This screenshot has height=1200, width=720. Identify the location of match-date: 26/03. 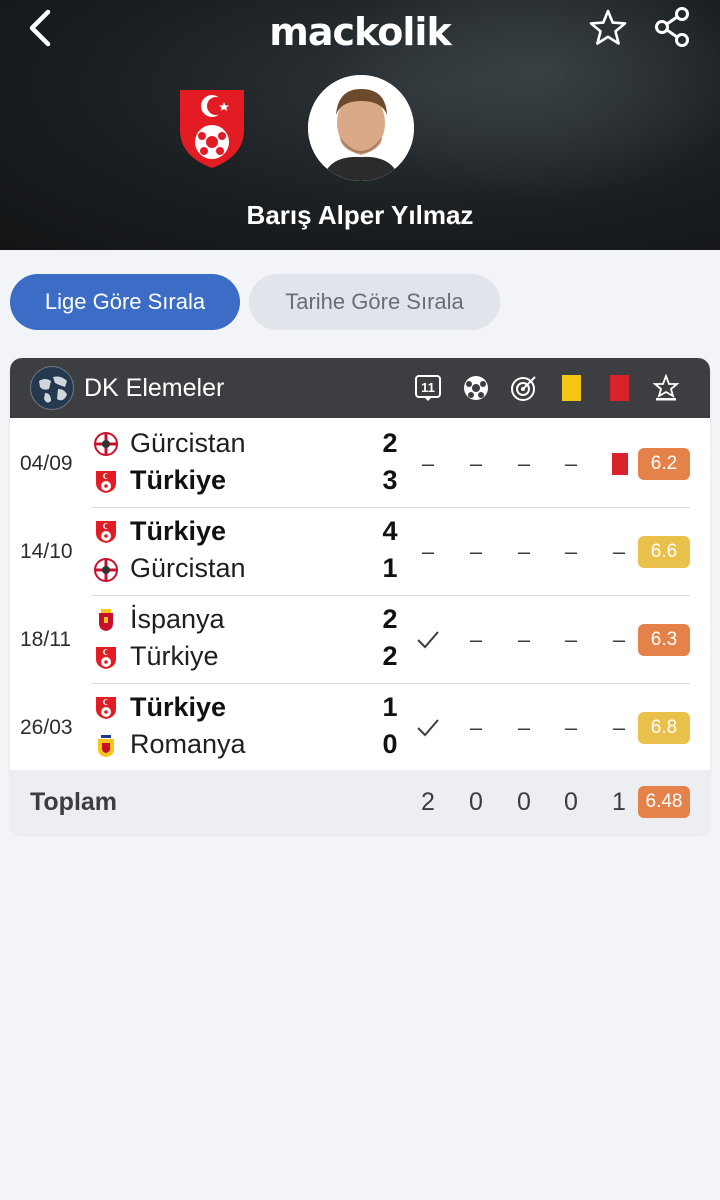
(46, 727).